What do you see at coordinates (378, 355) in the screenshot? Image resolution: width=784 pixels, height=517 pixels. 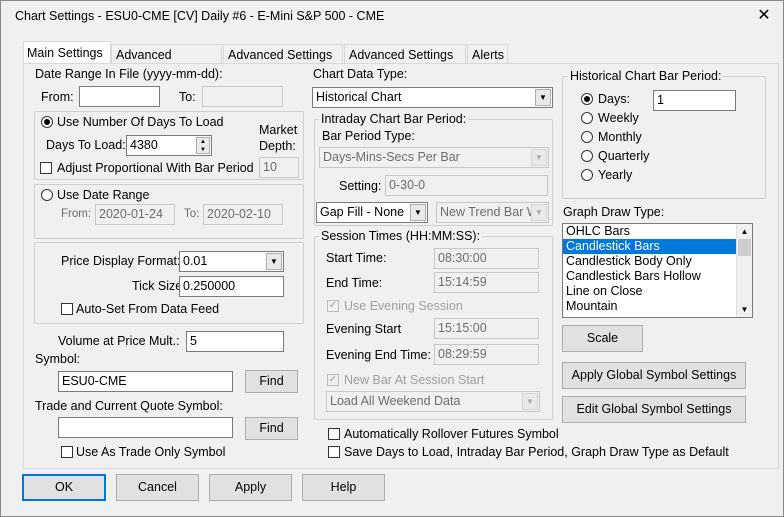 I see `evening-end-label: Evening End Time:` at bounding box center [378, 355].